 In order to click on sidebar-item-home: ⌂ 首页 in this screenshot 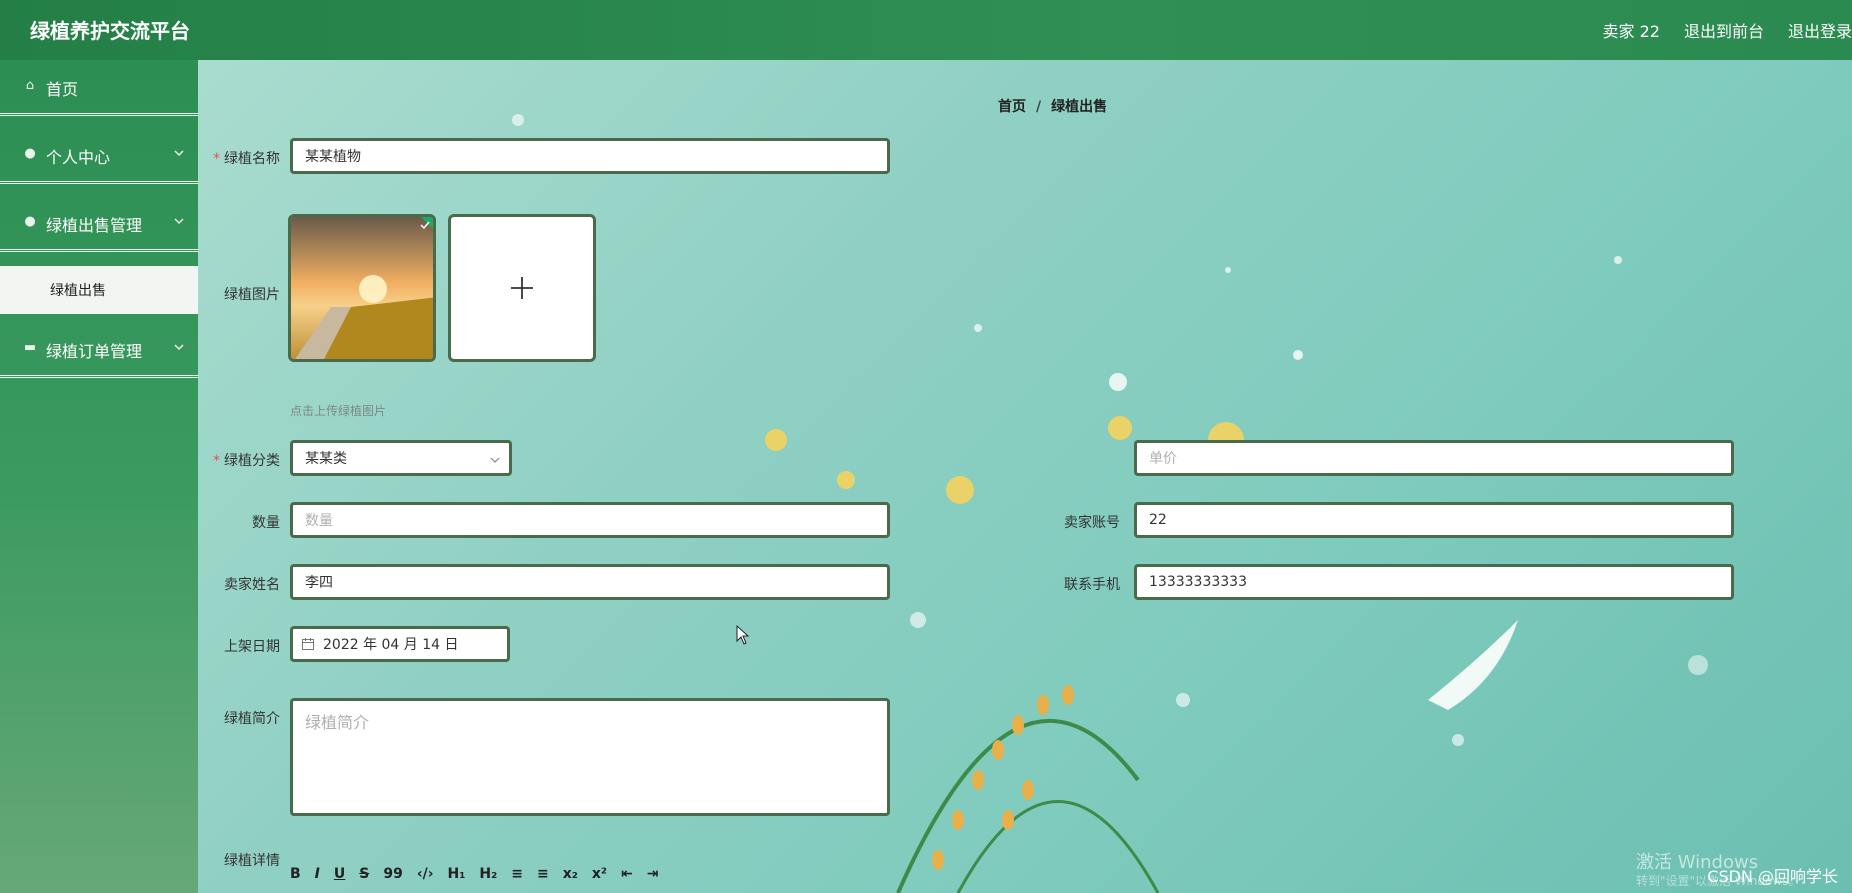, I will do `click(99, 88)`.